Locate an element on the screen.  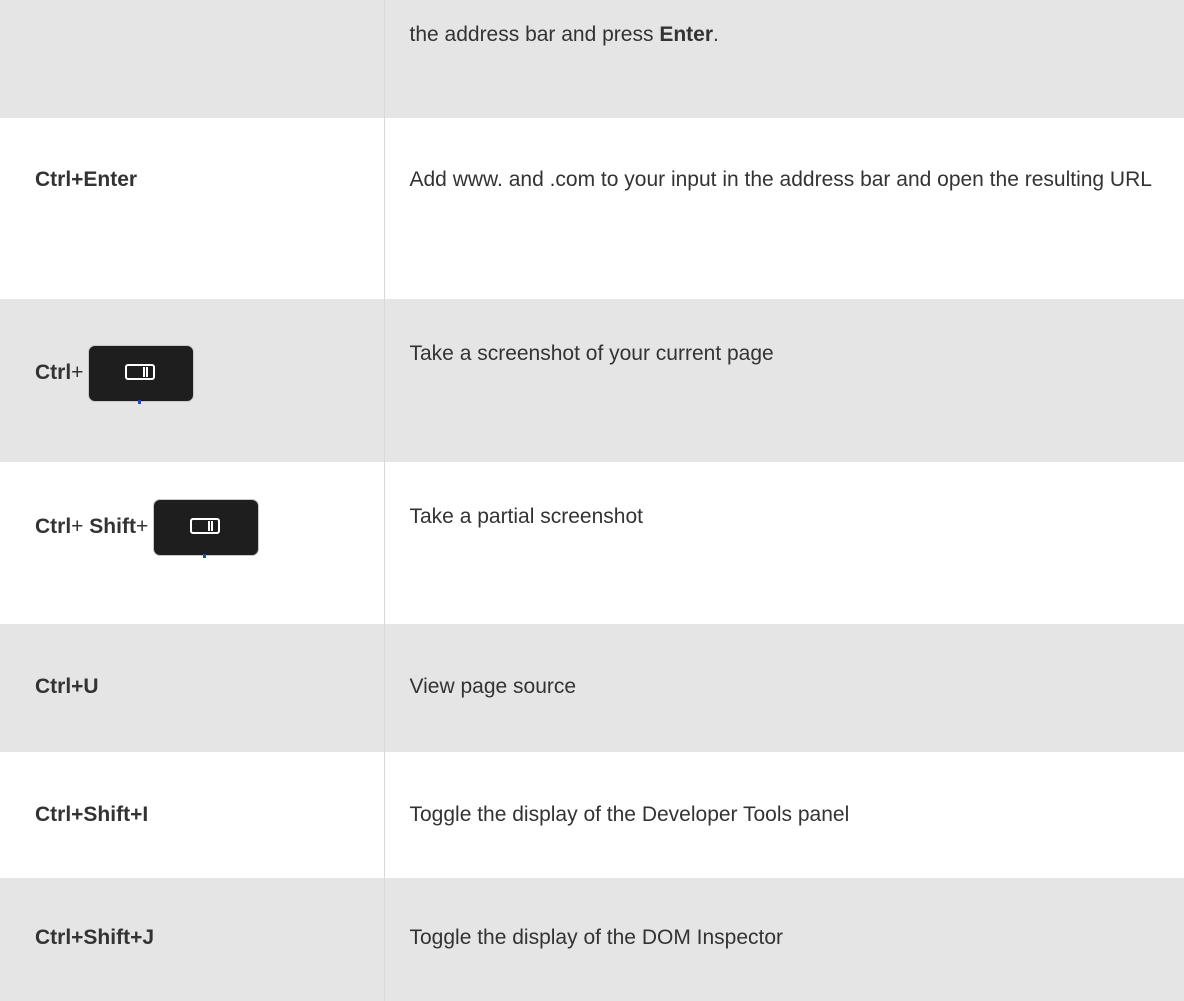
shortcut-label: Ctrl+ is located at coordinates (209, 351).